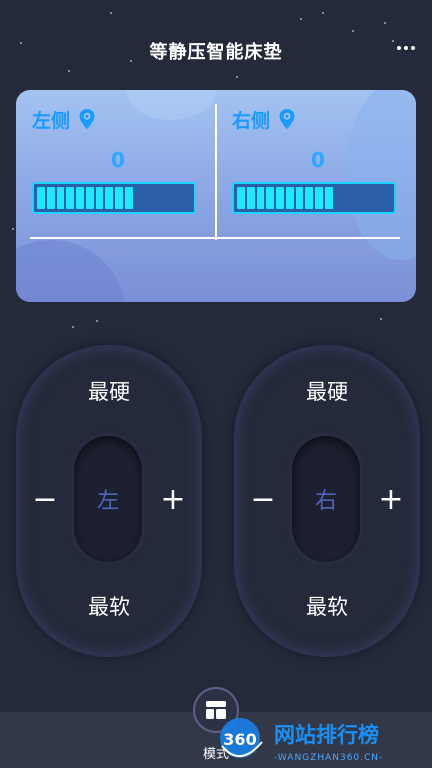 The width and height of the screenshot is (432, 768). I want to click on watermark-badge: 360, so click(239, 739).